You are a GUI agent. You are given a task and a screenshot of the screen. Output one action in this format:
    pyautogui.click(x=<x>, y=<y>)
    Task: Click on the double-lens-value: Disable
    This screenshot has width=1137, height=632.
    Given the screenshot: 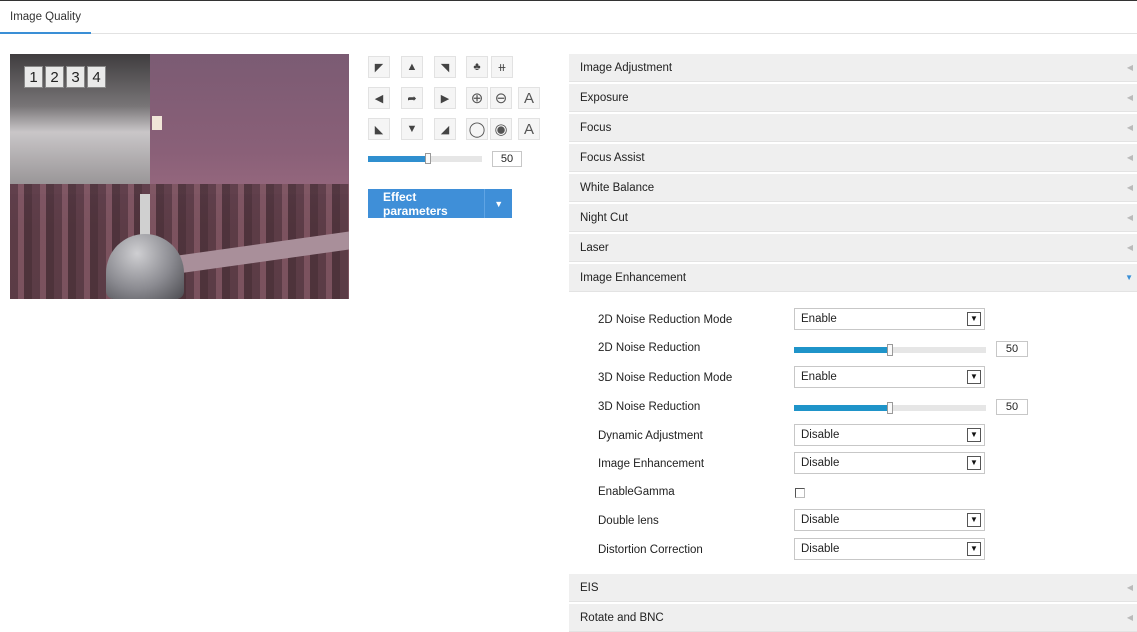 What is the action you would take?
    pyautogui.click(x=820, y=520)
    